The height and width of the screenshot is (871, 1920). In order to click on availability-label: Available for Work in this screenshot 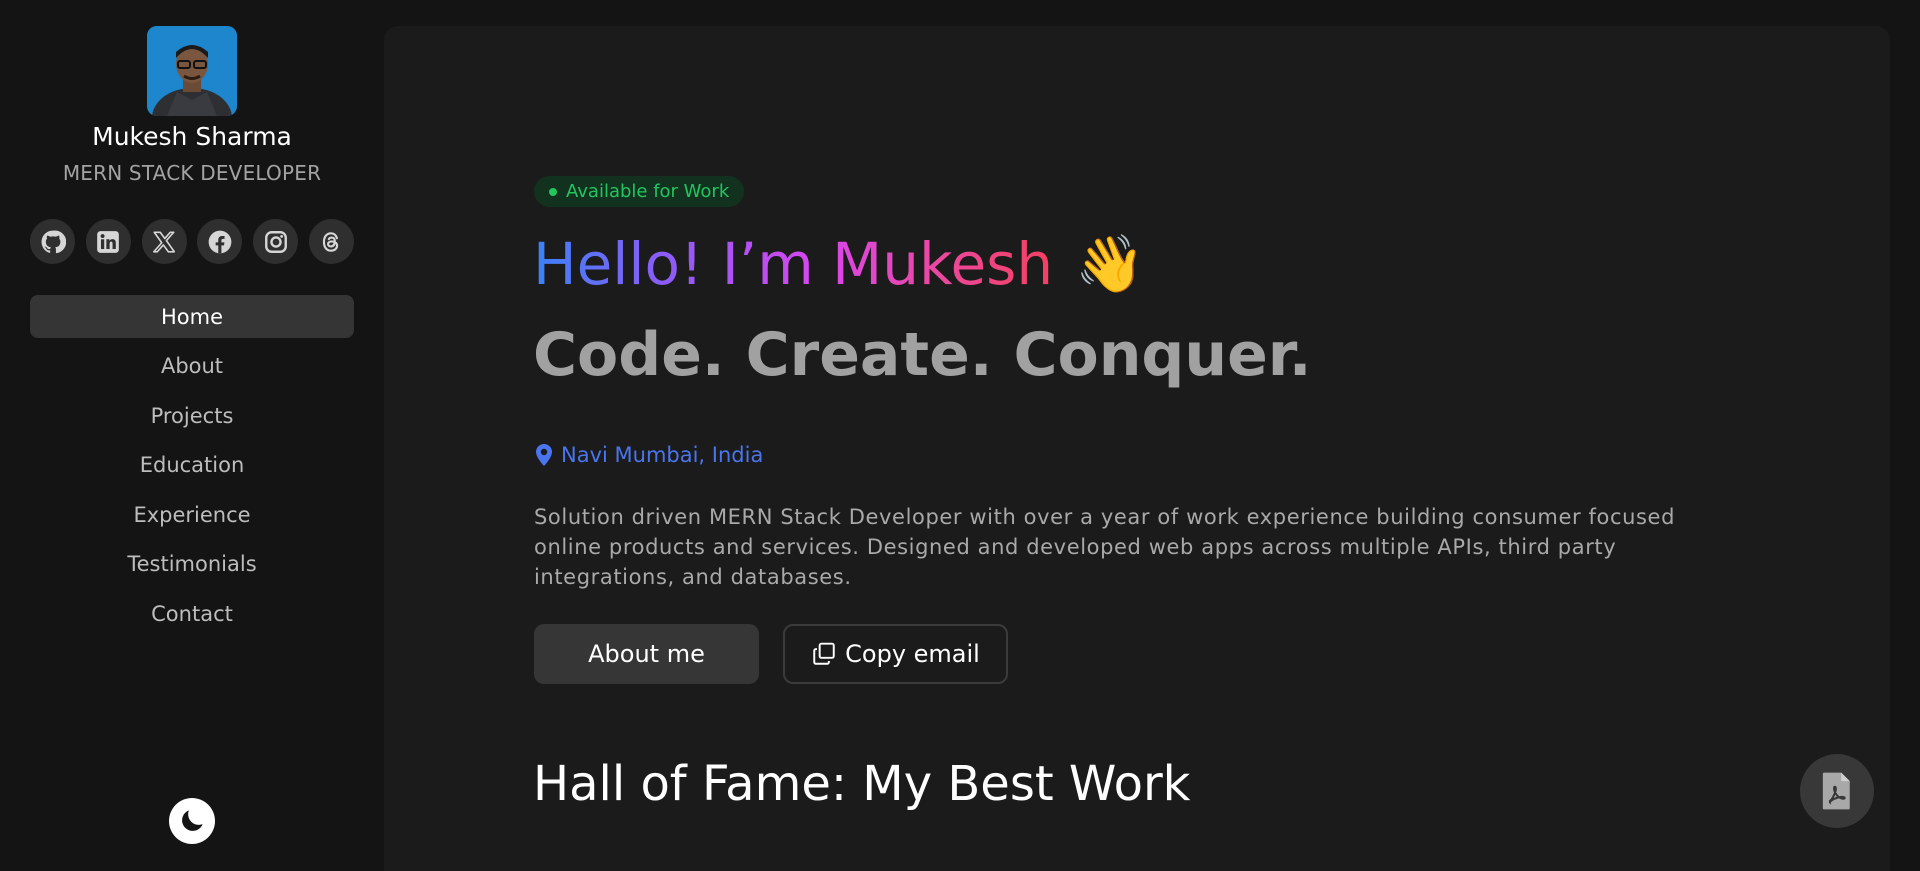, I will do `click(648, 191)`.